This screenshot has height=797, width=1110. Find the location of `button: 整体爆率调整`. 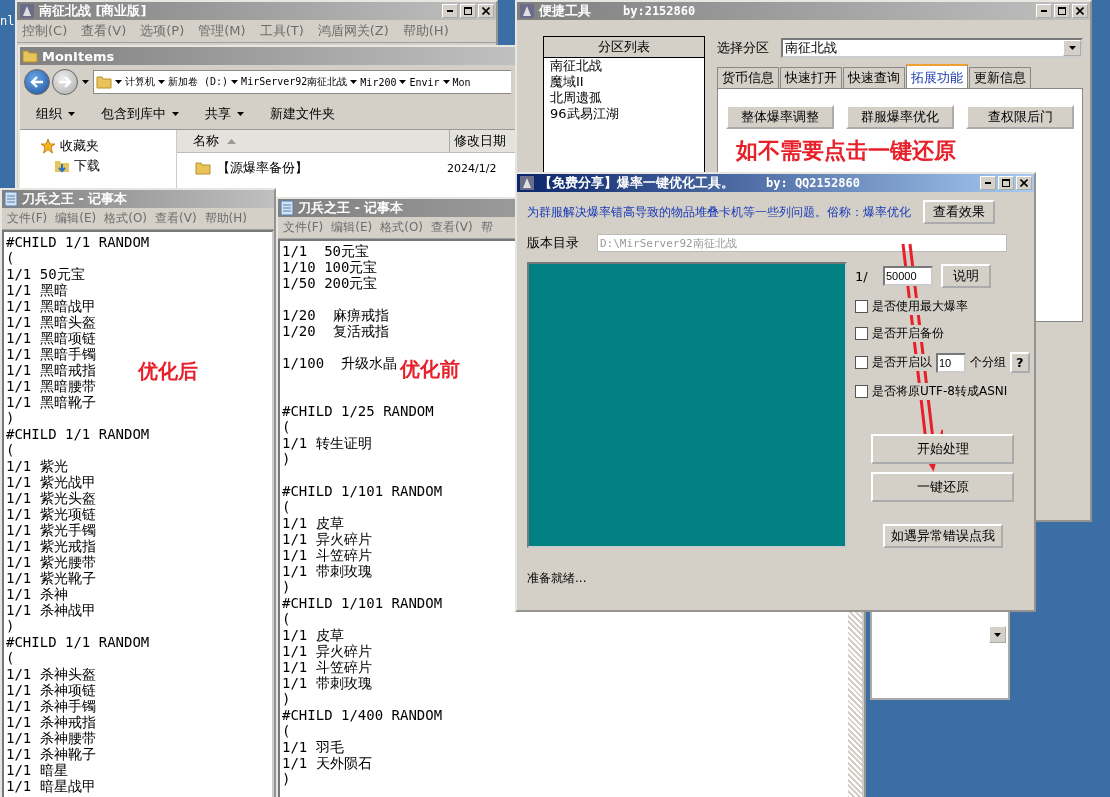

button: 整体爆率调整 is located at coordinates (780, 117).